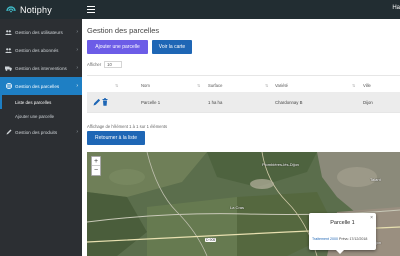  What do you see at coordinates (340, 252) in the screenshot?
I see `popup-pointer` at bounding box center [340, 252].